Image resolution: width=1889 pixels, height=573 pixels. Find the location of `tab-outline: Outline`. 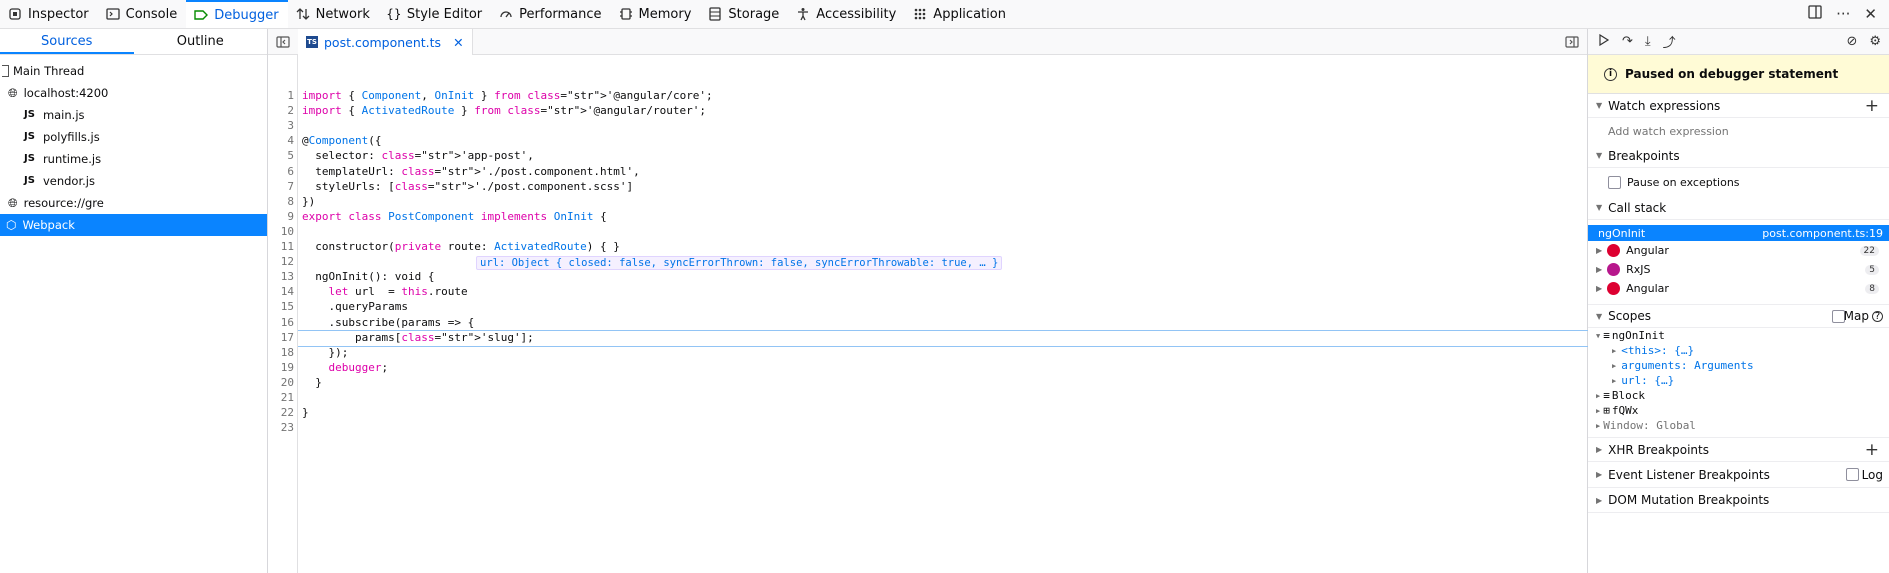

tab-outline: Outline is located at coordinates (201, 41).